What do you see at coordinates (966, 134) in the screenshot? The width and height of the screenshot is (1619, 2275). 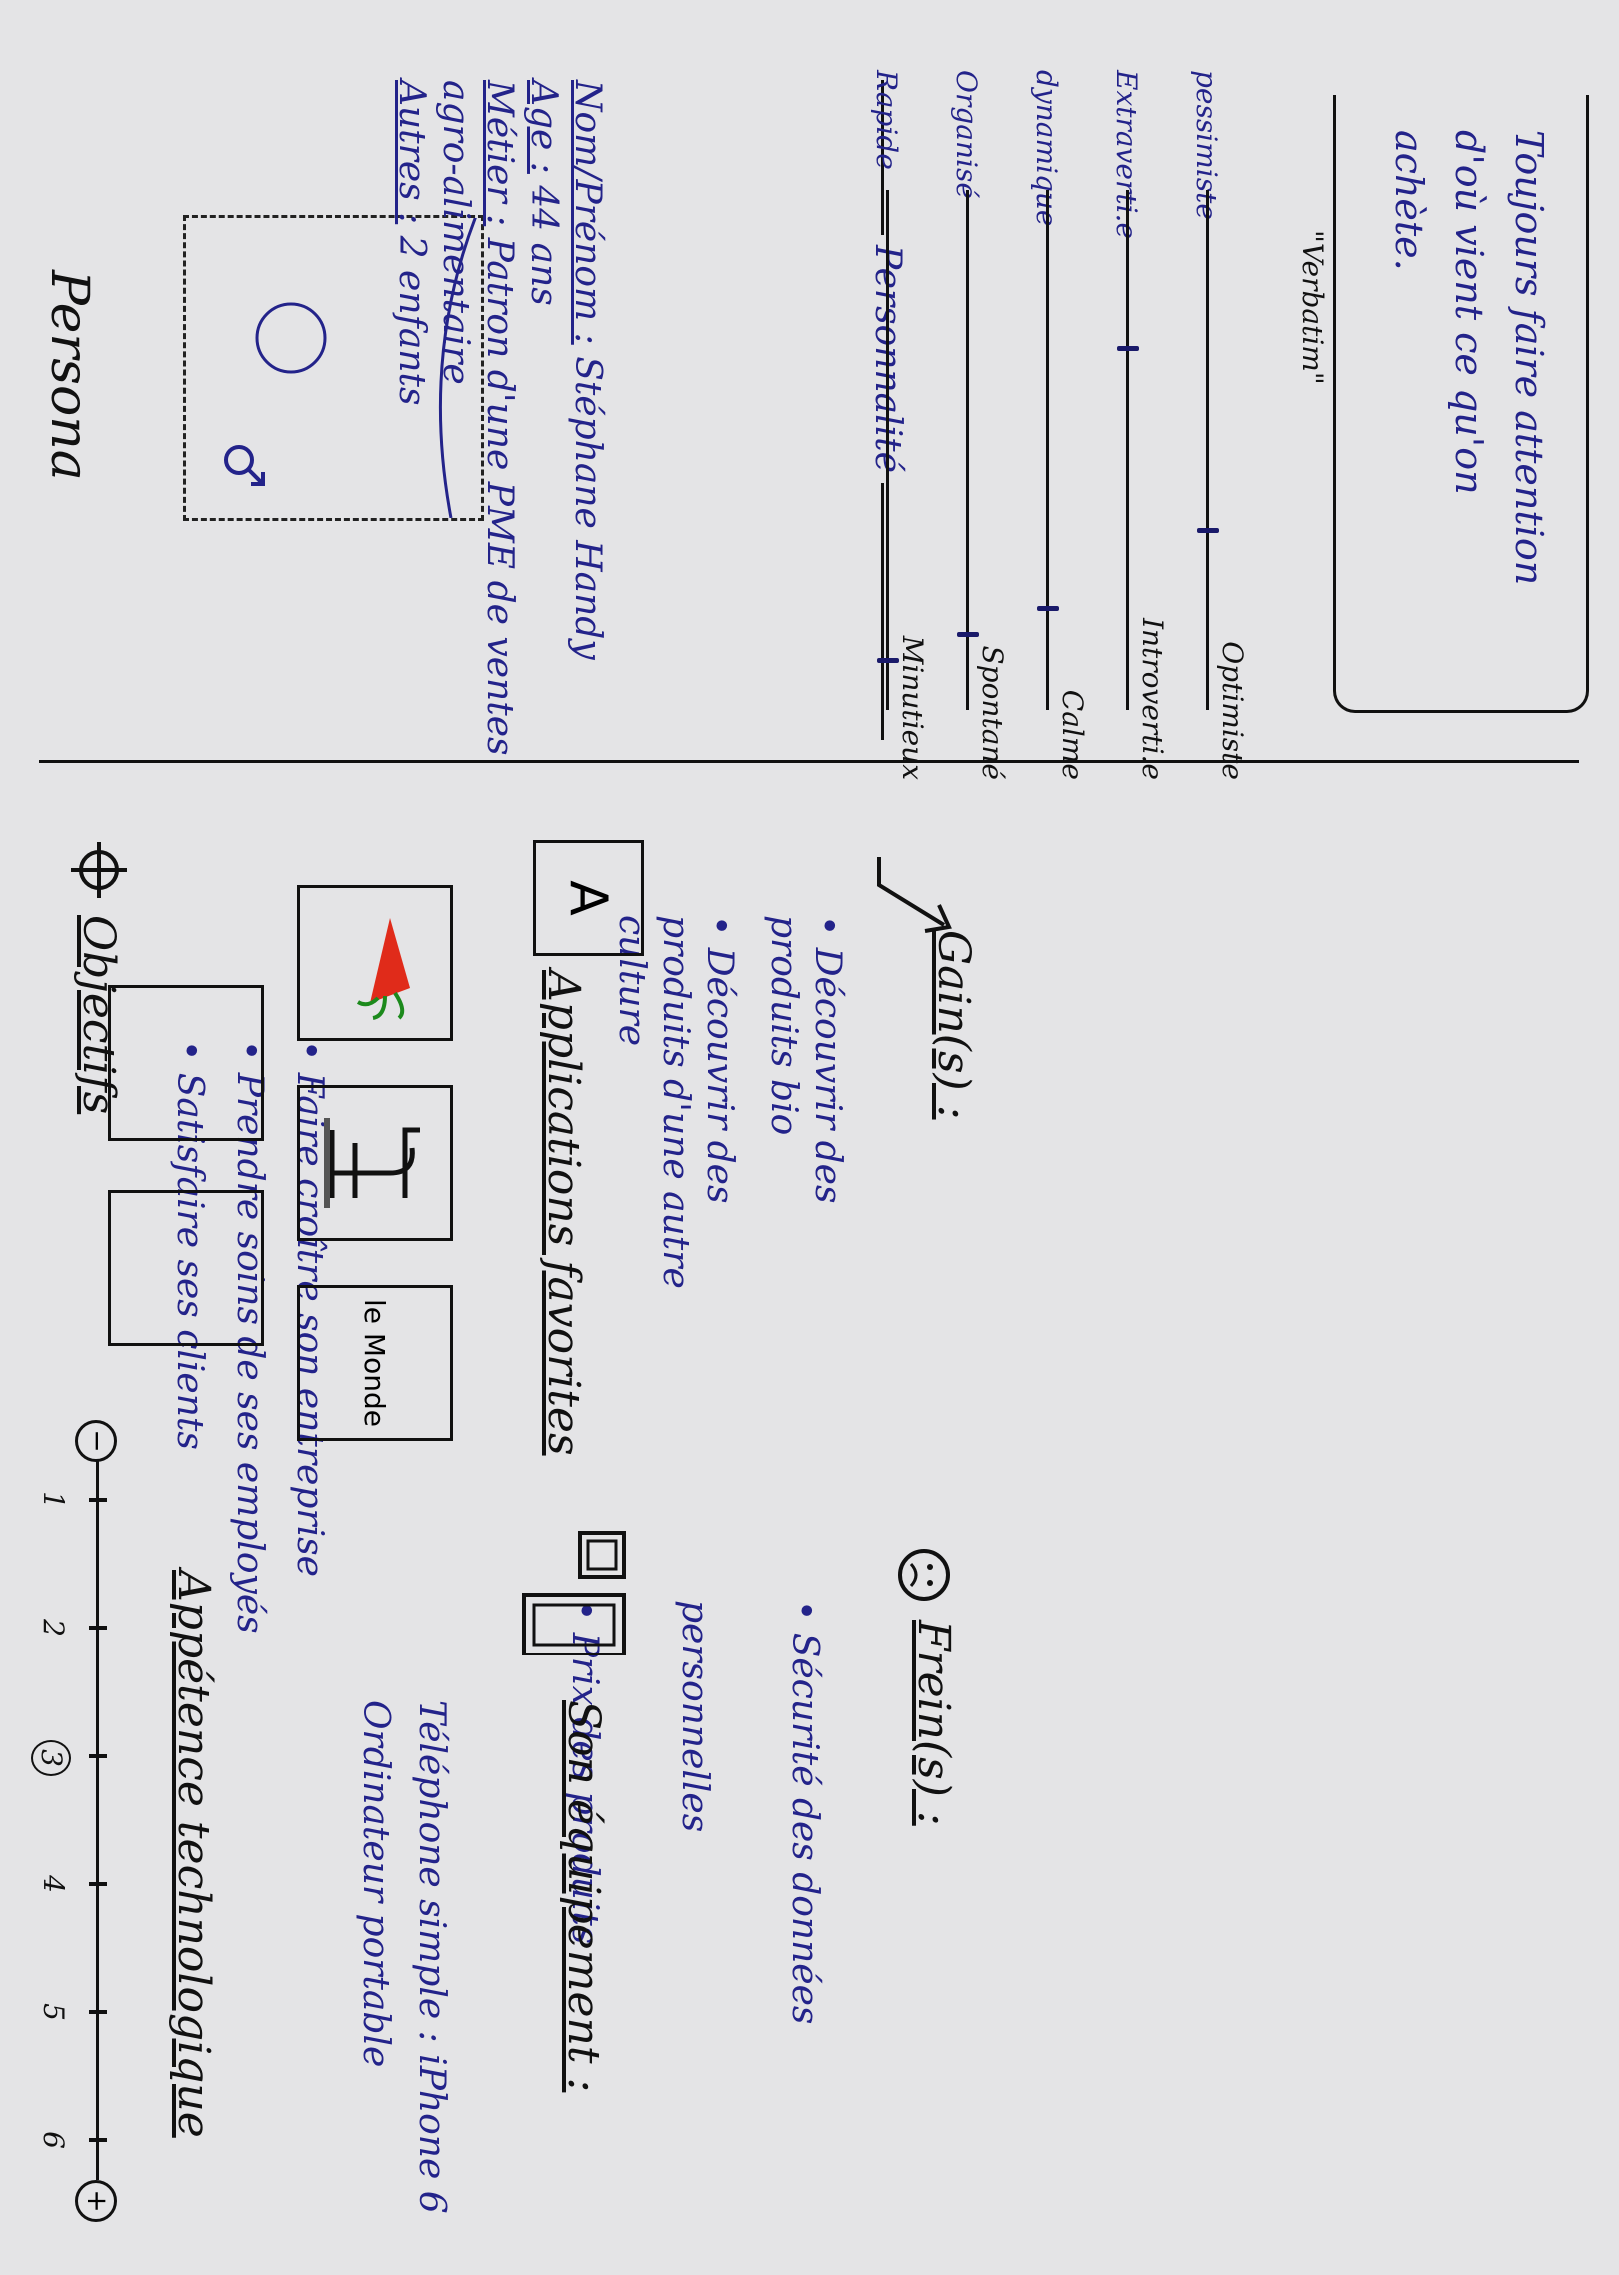 I see `slider-right-label: Organisé` at bounding box center [966, 134].